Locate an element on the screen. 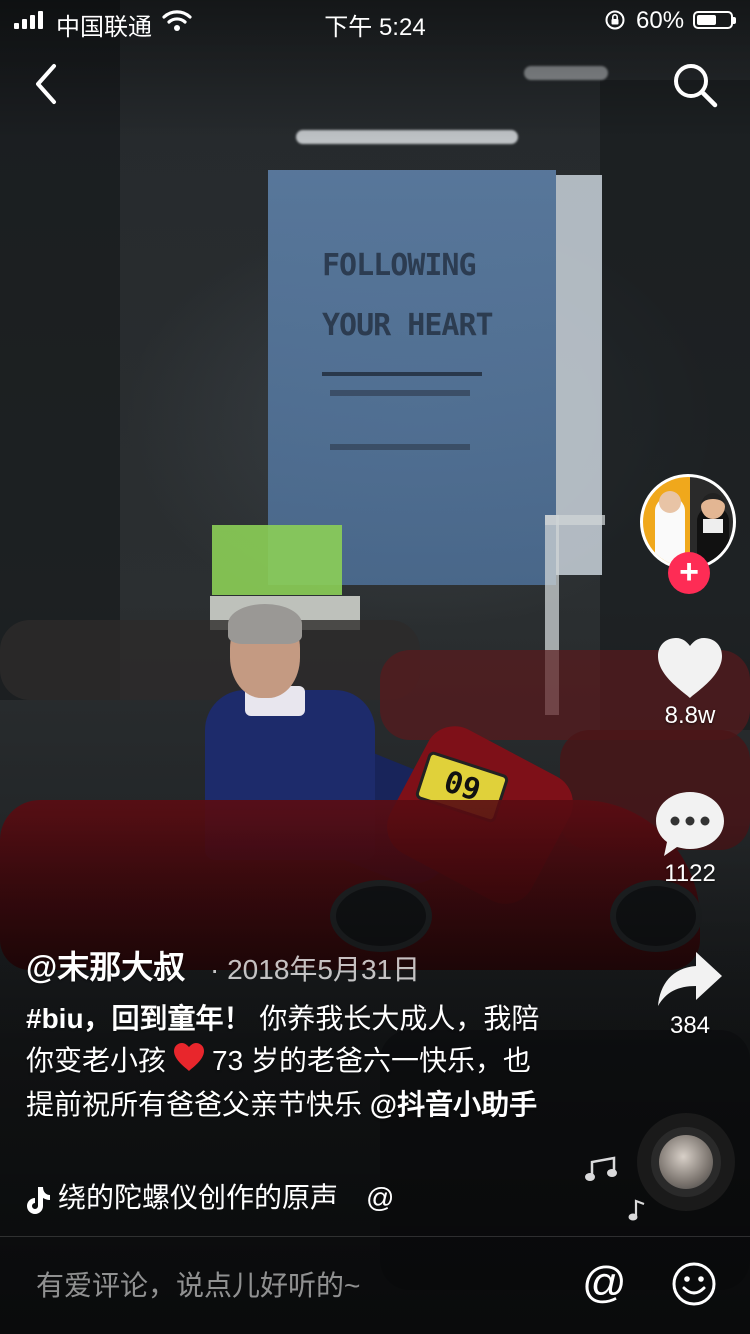 The width and height of the screenshot is (750, 1334). banner-line is located at coordinates (402, 374).